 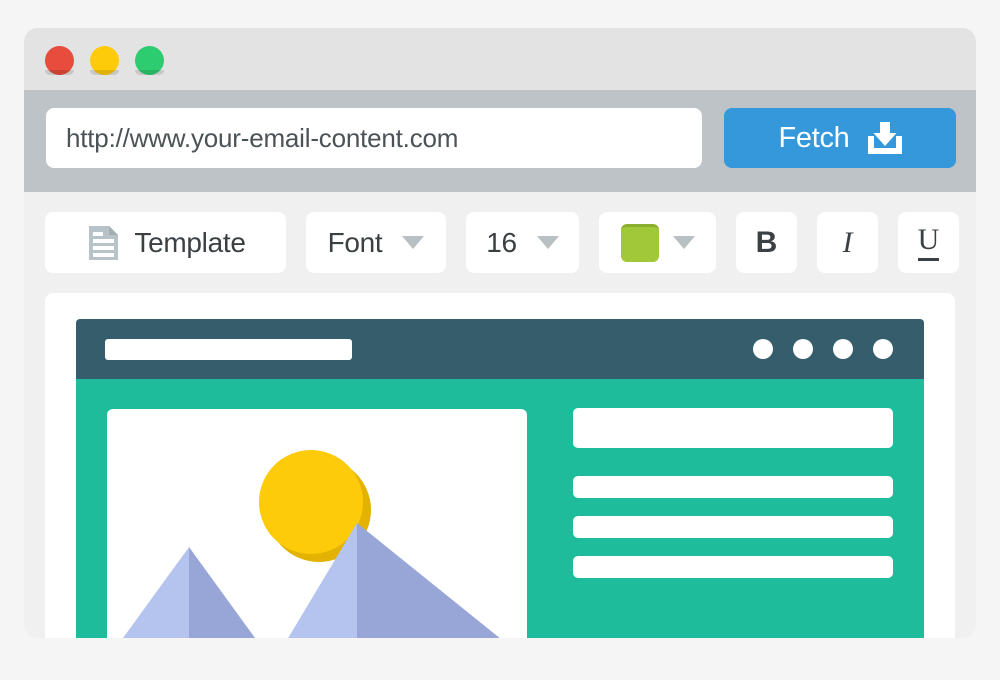 I want to click on format-toolbar: Template Font 16 B I U, so click(x=500, y=242).